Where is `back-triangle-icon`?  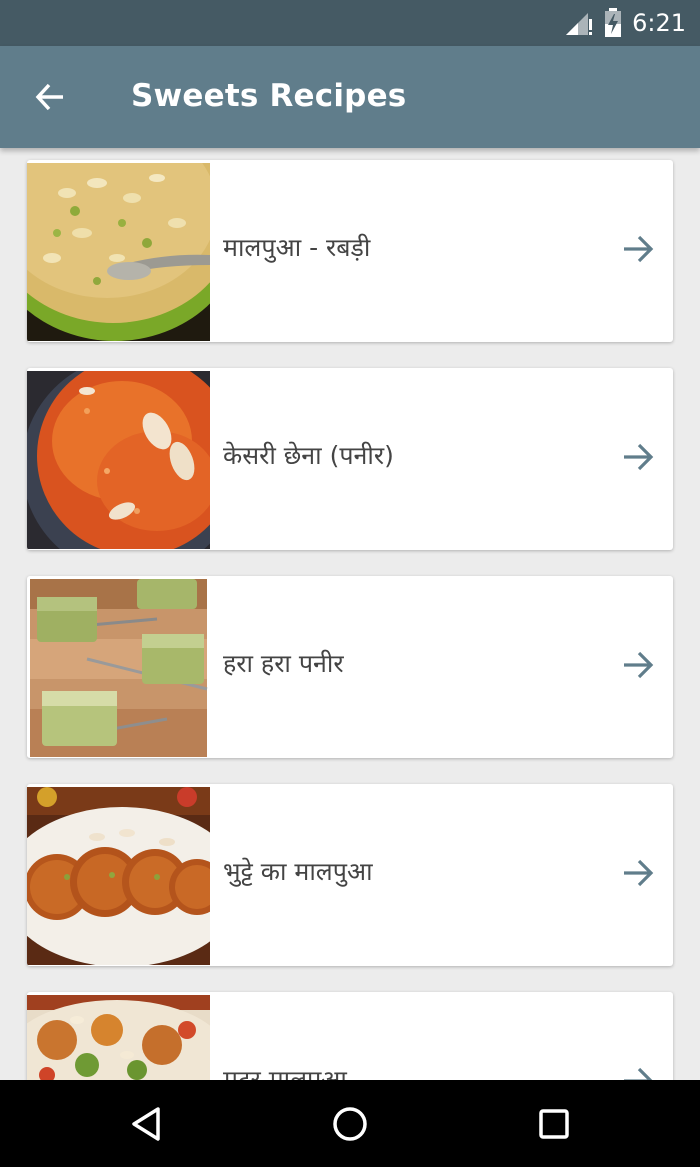 back-triangle-icon is located at coordinates (146, 1124).